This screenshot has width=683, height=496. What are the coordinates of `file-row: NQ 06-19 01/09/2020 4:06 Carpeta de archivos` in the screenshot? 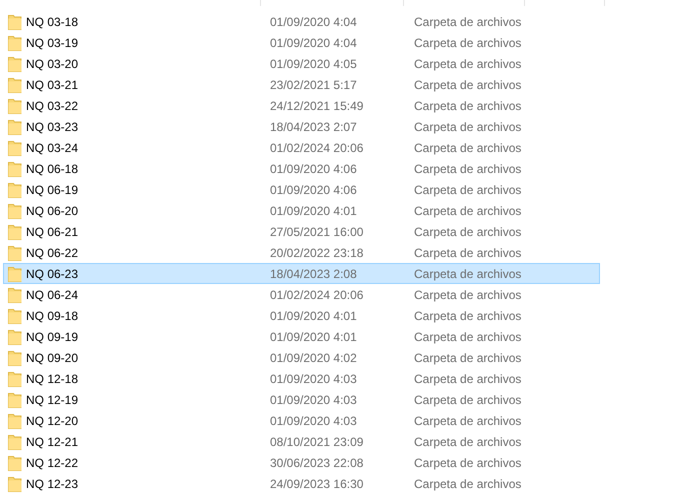 It's located at (301, 189).